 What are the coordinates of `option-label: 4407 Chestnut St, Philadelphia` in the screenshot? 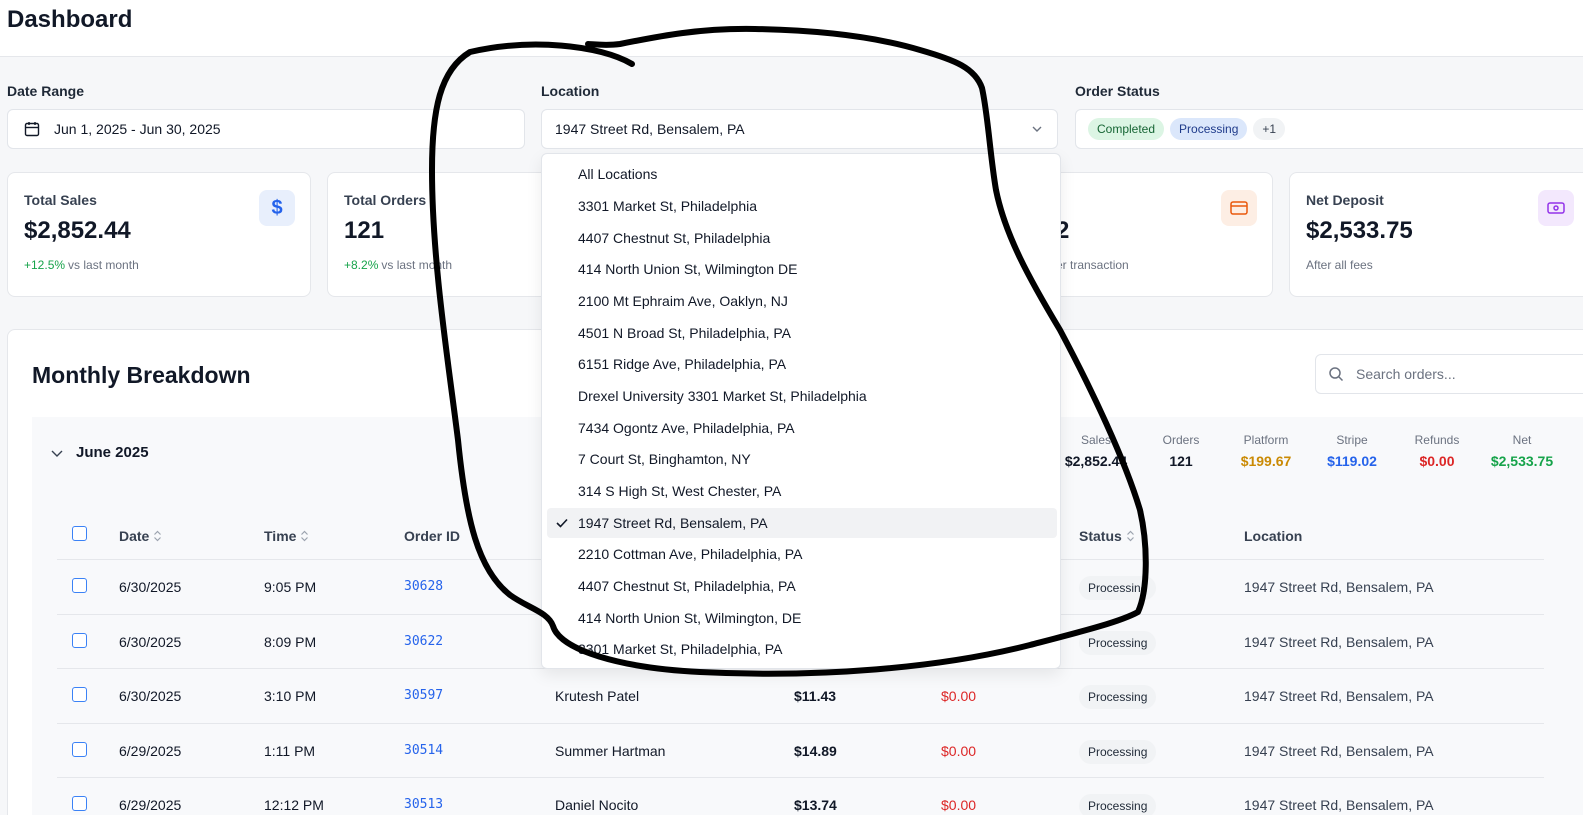 It's located at (674, 238).